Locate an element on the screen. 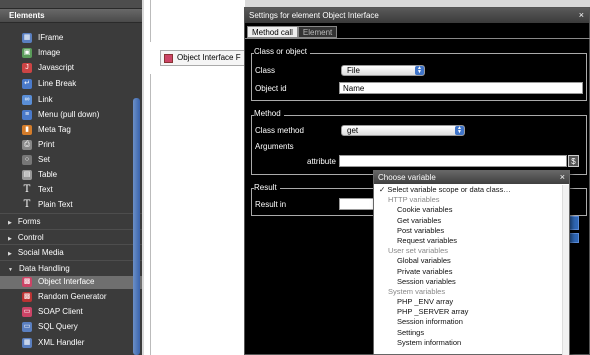  sidebar-group-data-handling: ▼ Data Handling is located at coordinates (71, 267).